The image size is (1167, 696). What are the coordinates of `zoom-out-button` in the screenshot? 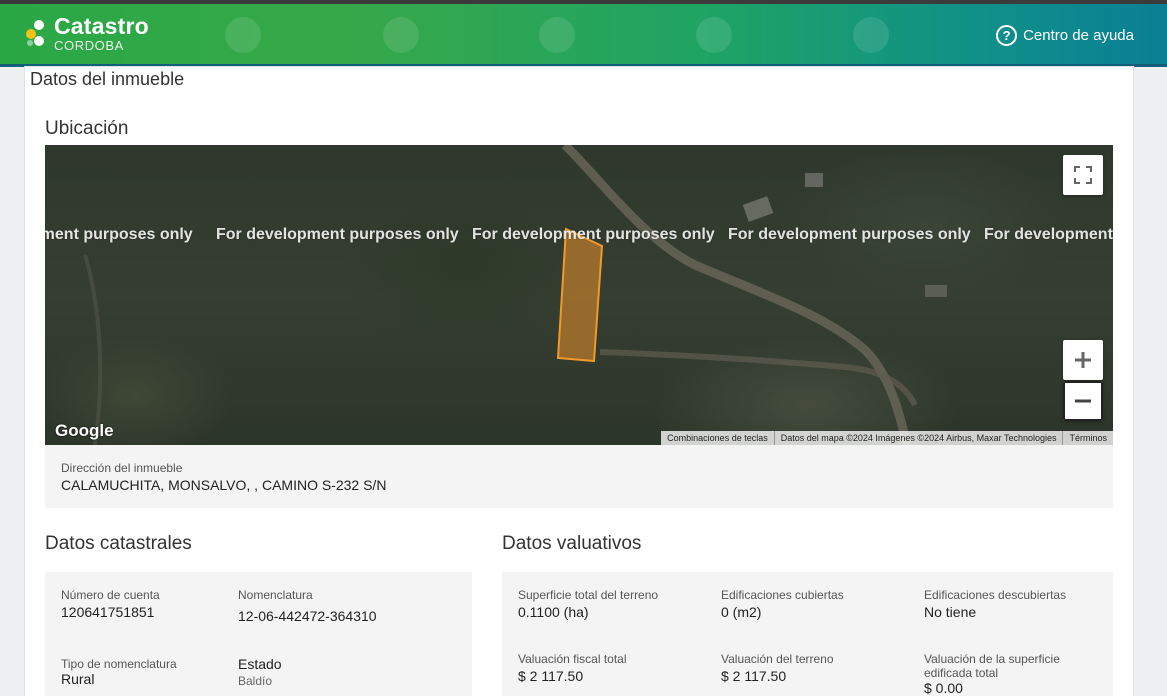 It's located at (1083, 401).